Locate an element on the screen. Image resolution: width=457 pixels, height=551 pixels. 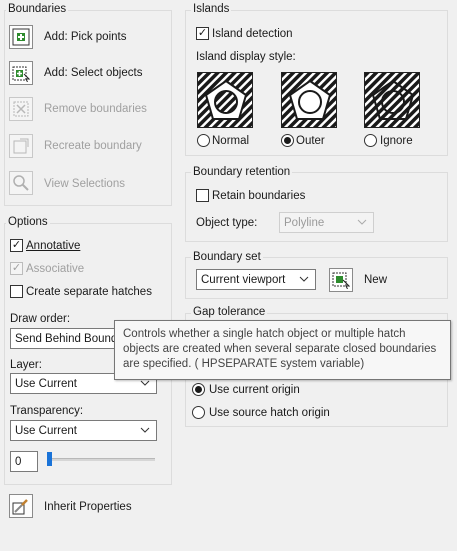
new-boundary-set-label: New is located at coordinates (375, 280).